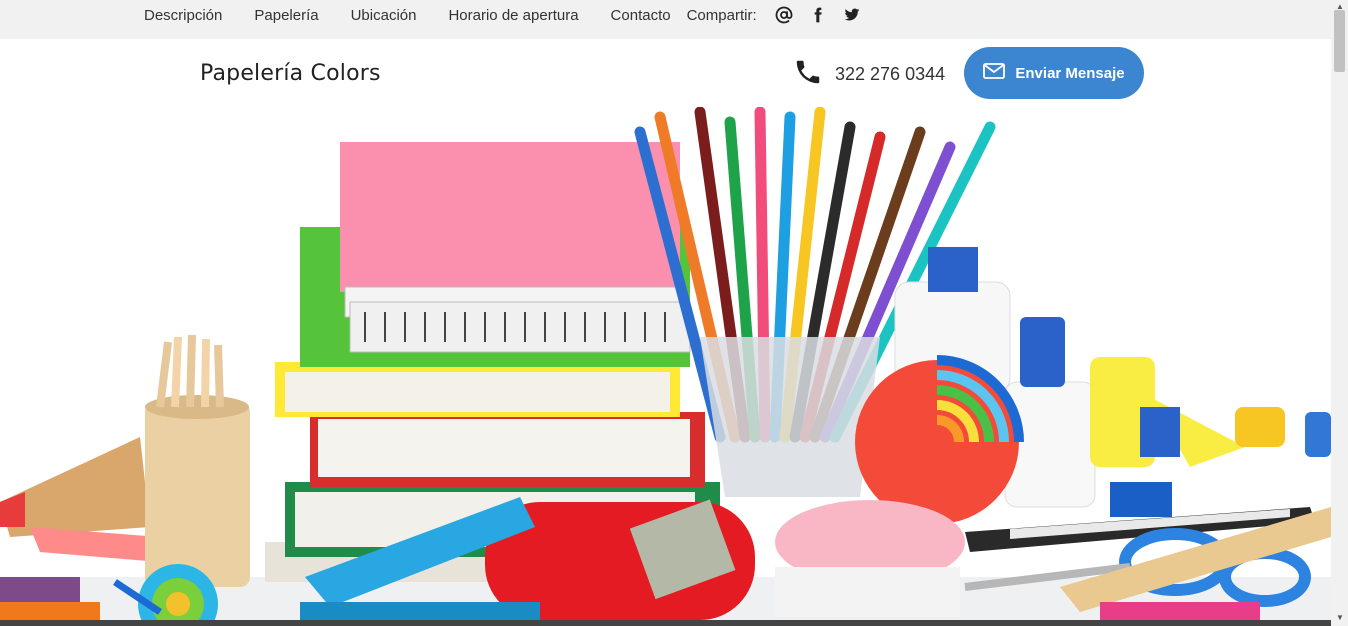 The image size is (1348, 626). I want to click on share-label: Compartir:, so click(721, 15).